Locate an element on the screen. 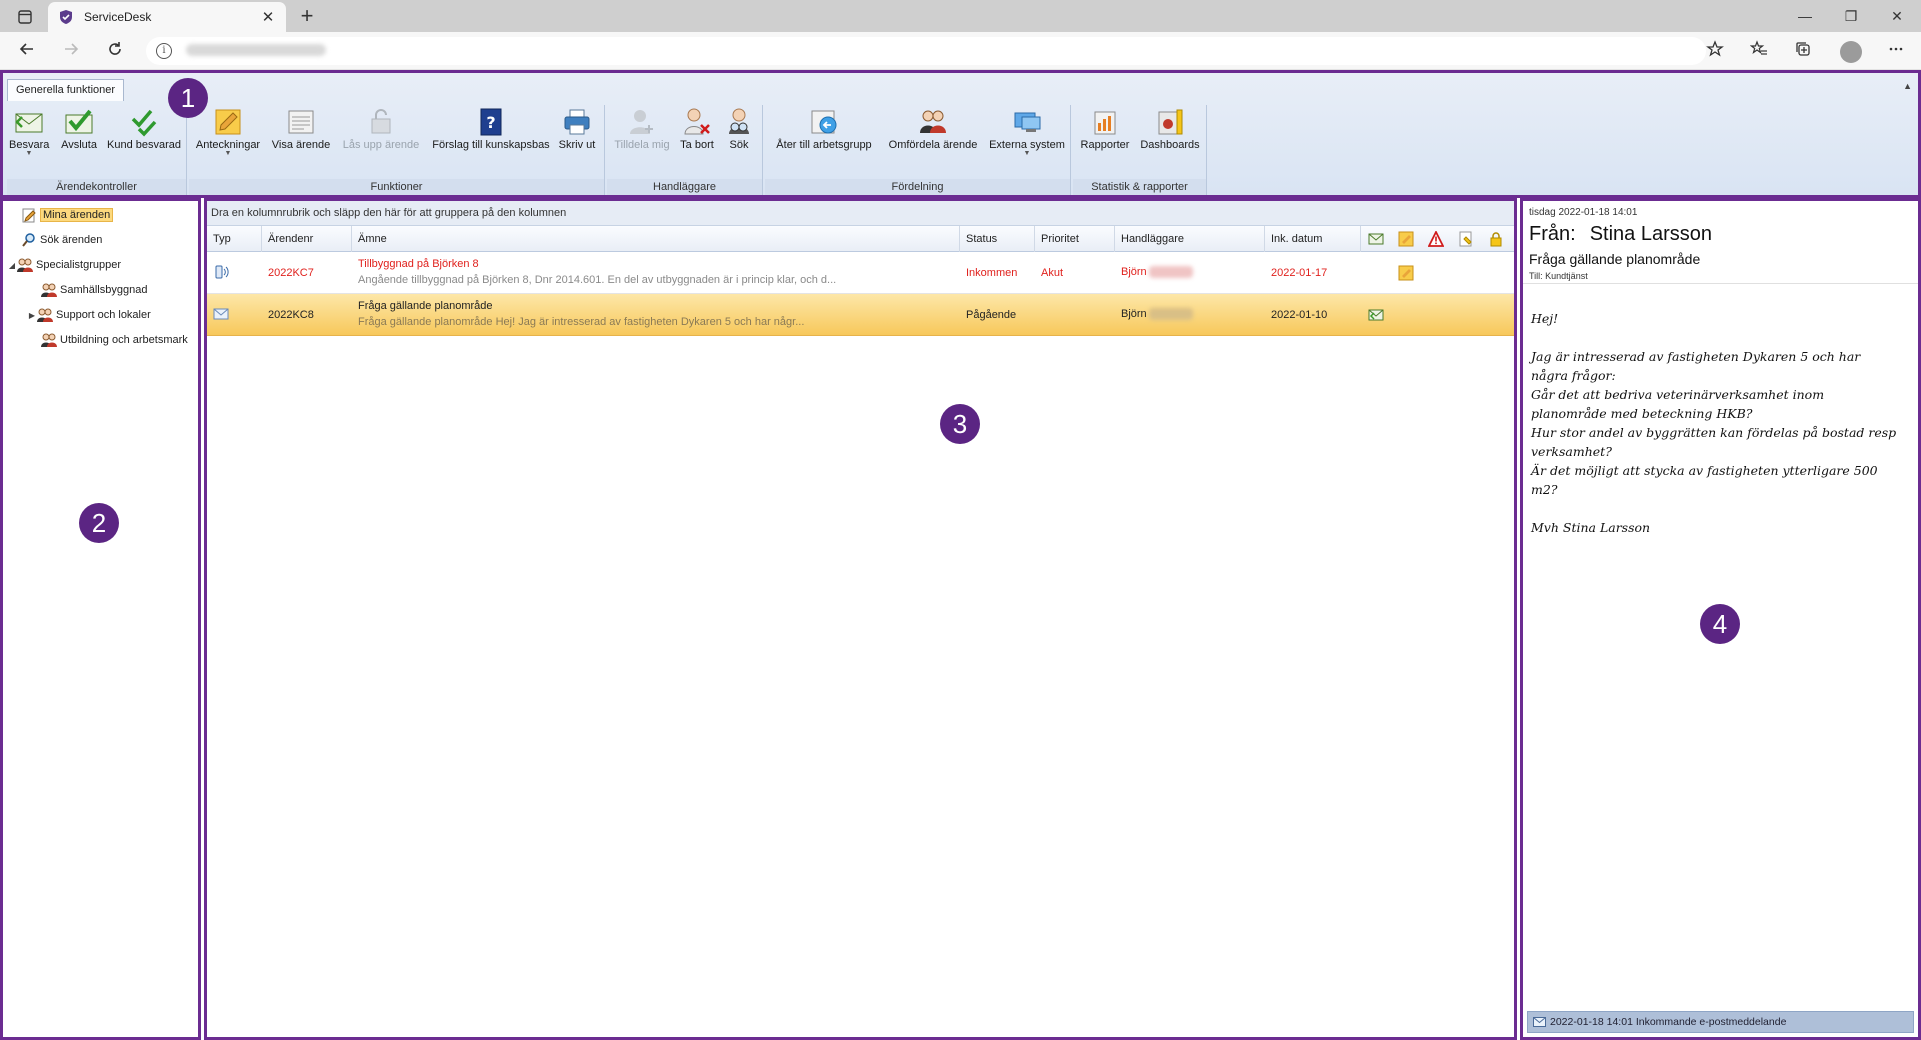  tilldela-mig-button: Tilldela mig is located at coordinates (642, 140).